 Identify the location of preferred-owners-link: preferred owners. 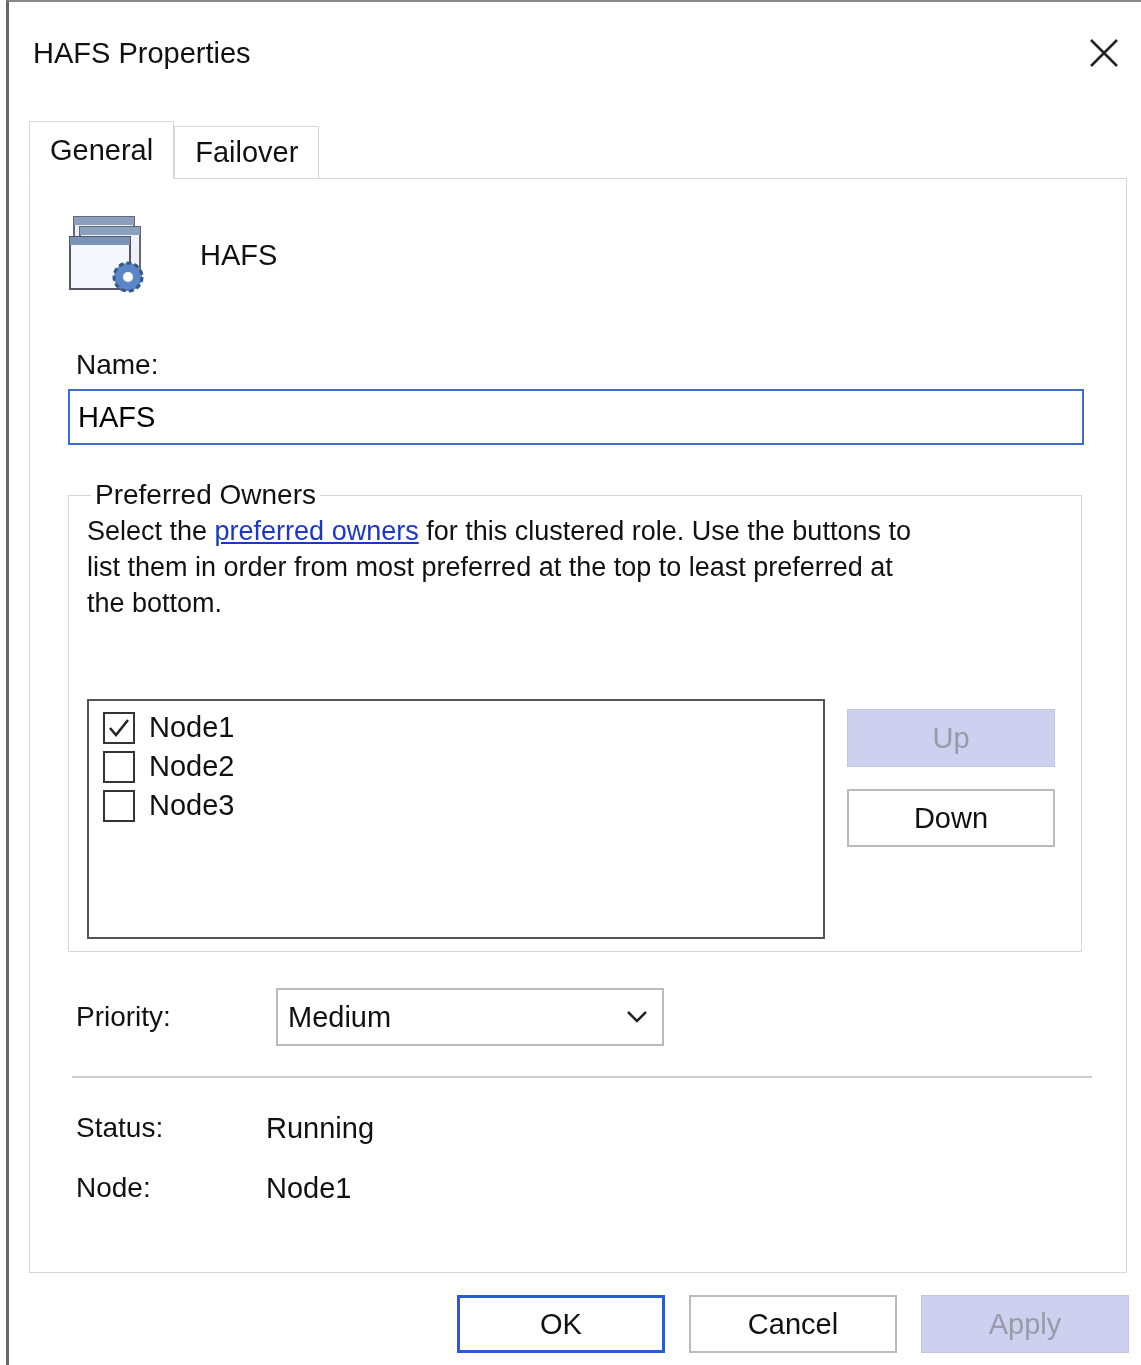
(316, 531).